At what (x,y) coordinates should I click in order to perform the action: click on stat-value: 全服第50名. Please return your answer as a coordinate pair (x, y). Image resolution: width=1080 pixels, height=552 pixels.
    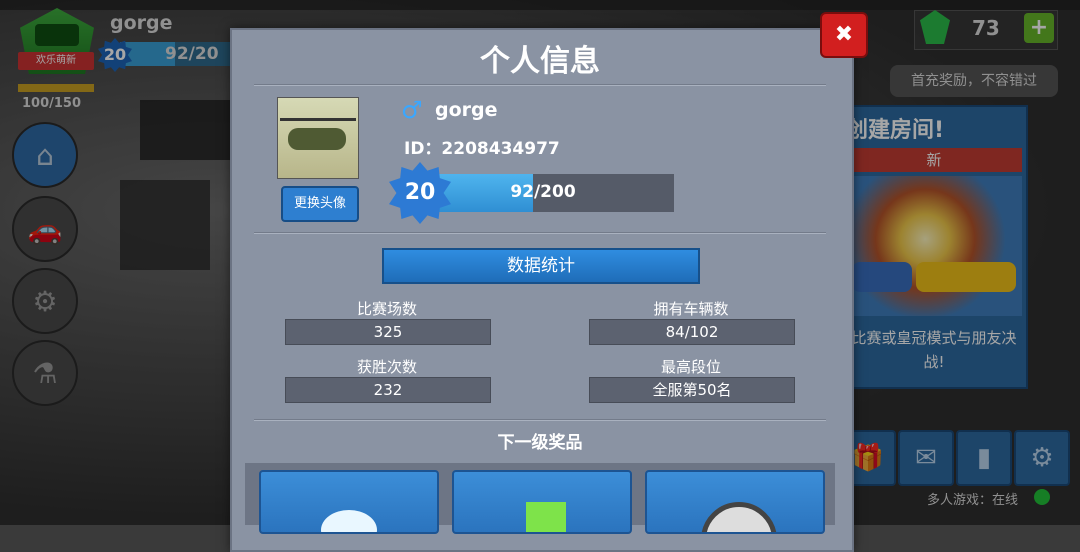
    Looking at the image, I should click on (692, 390).